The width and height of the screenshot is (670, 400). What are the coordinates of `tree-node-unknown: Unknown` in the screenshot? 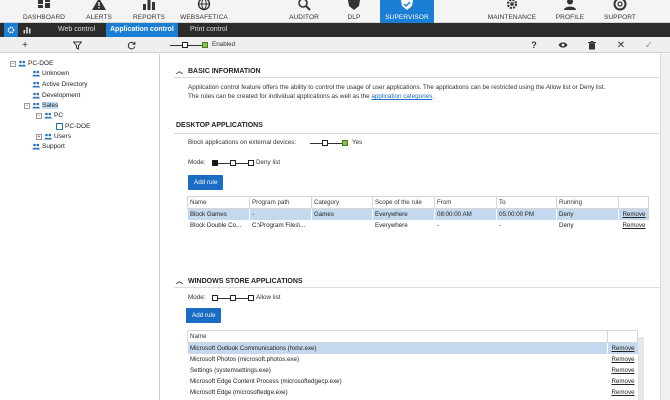 It's located at (50, 73).